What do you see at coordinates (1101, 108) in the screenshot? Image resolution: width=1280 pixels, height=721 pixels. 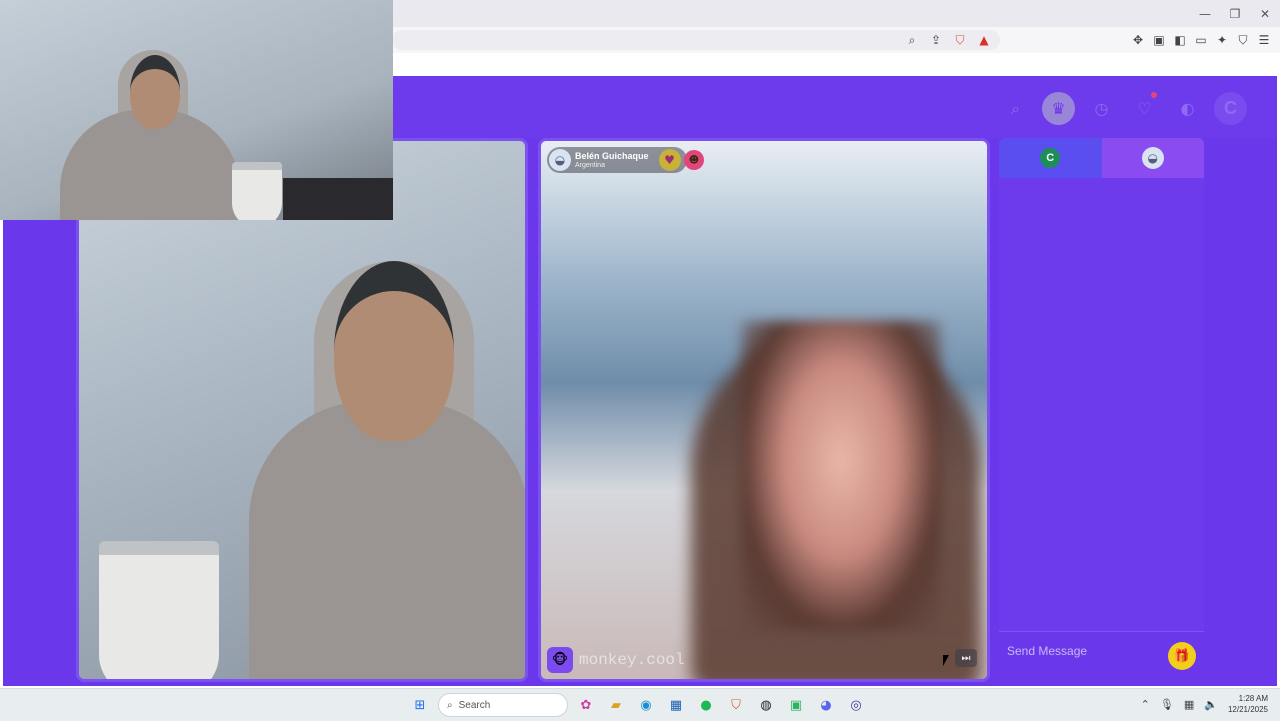 I see `history-icon: ◷` at bounding box center [1101, 108].